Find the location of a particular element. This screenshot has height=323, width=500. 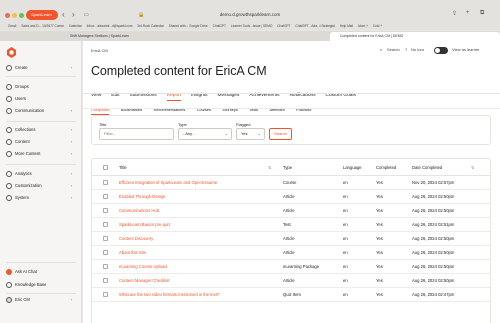

address-bar: demo.d.growthsparklearn.com is located at coordinates (250, 15).